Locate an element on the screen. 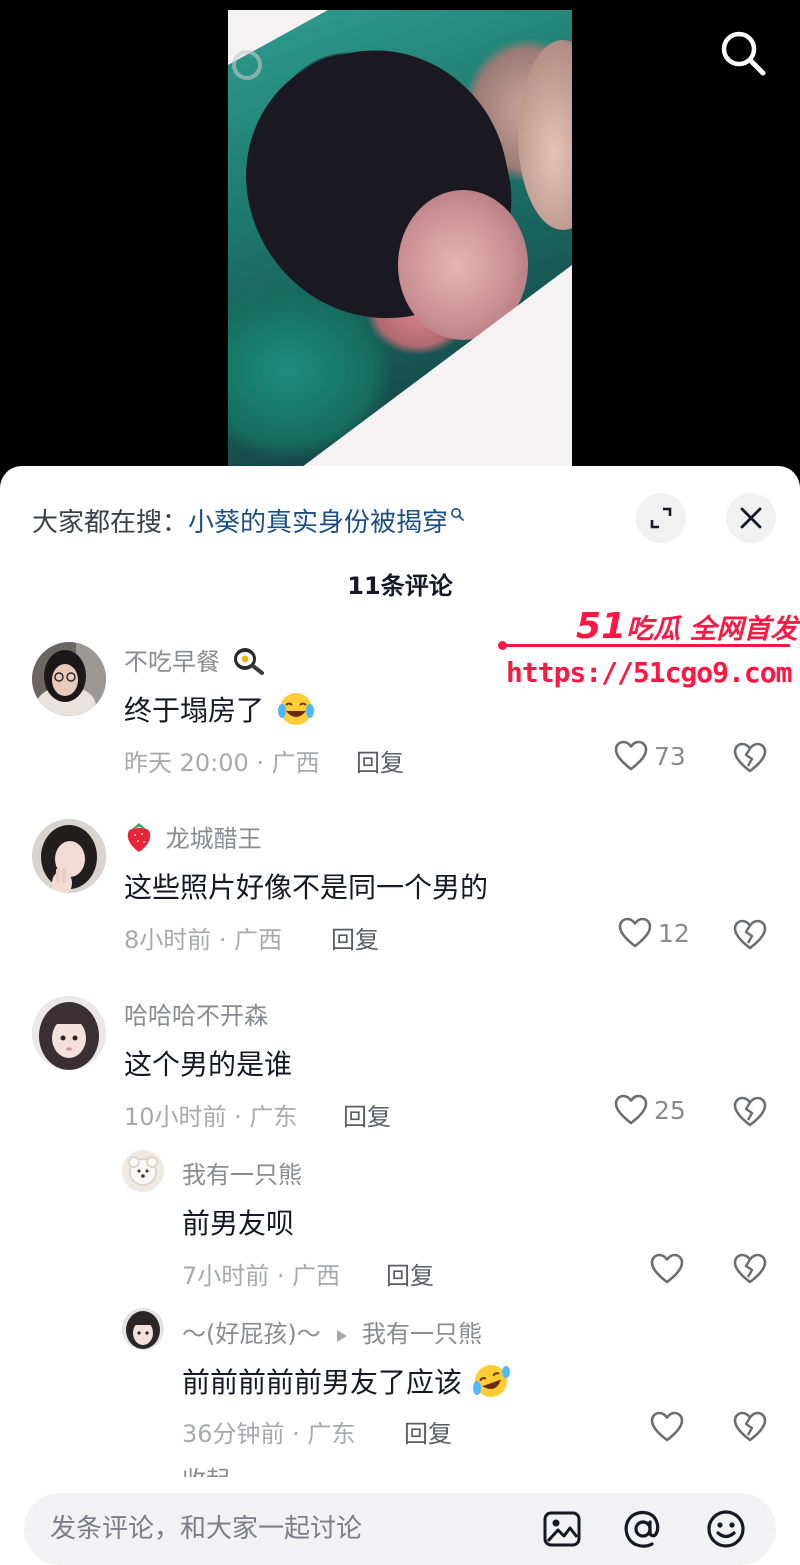 The height and width of the screenshot is (1565, 800). reply-meta: 36分钟前 · 广东 is located at coordinates (269, 1434).